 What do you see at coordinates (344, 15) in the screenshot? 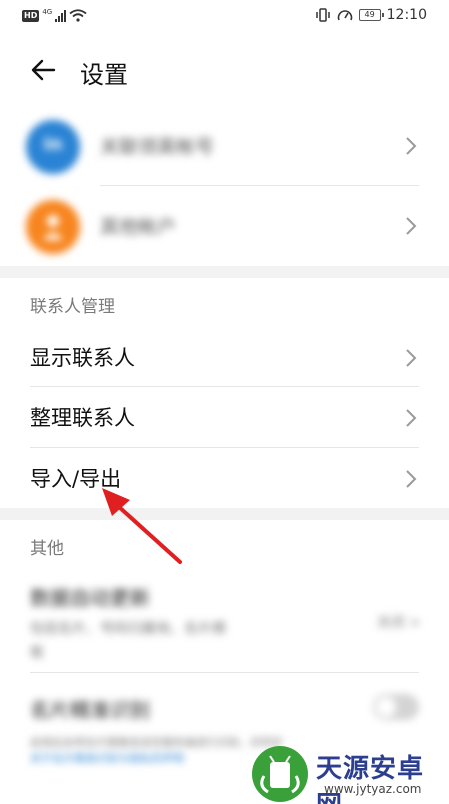
I see `speed-gauge-icon` at bounding box center [344, 15].